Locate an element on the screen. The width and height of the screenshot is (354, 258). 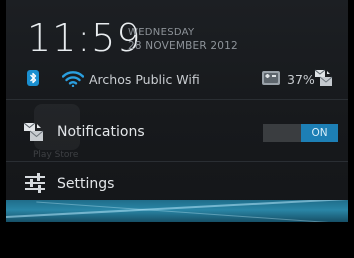
date-full: 28 NOVEMBER 2012 is located at coordinates (183, 46).